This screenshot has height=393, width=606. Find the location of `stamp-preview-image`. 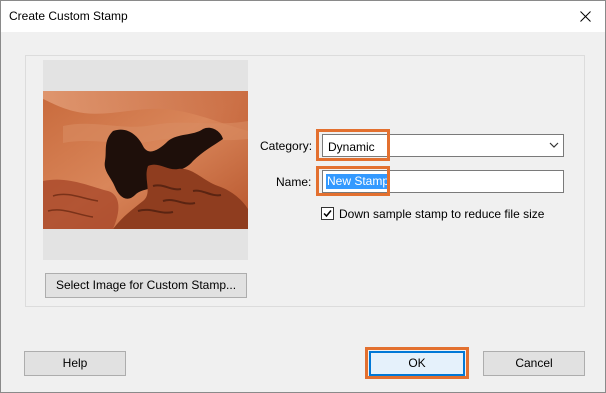

stamp-preview-image is located at coordinates (145, 160).